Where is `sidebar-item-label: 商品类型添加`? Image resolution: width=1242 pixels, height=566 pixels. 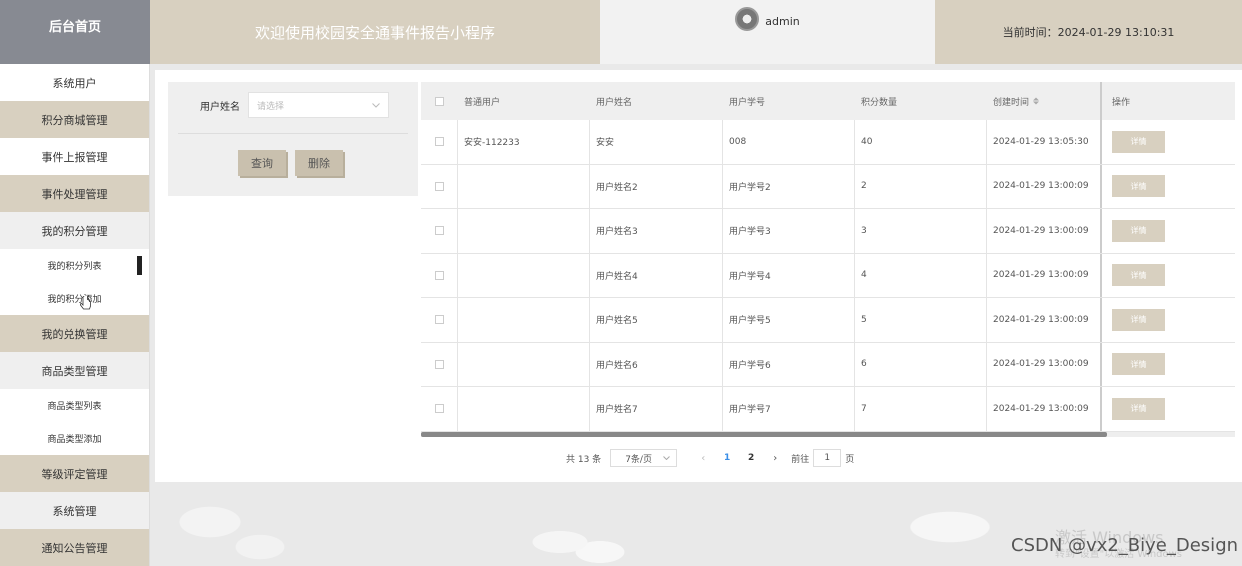
sidebar-item-label: 商品类型添加 is located at coordinates (74, 440).